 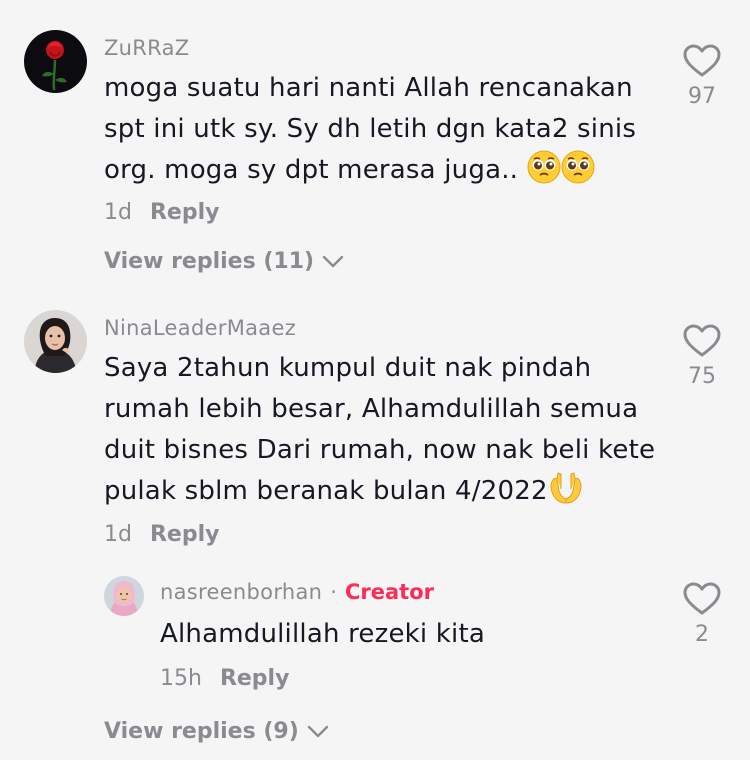 I want to click on like-button: 2, so click(x=702, y=614).